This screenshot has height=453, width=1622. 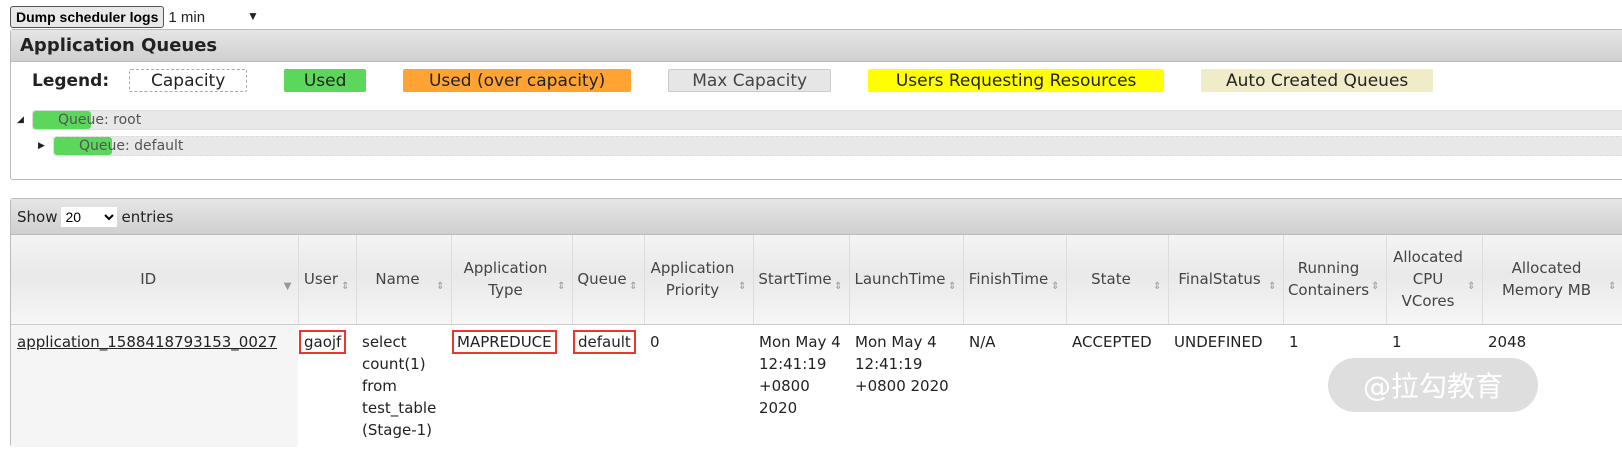 What do you see at coordinates (1219, 279) in the screenshot?
I see `column-label: FinalStatus` at bounding box center [1219, 279].